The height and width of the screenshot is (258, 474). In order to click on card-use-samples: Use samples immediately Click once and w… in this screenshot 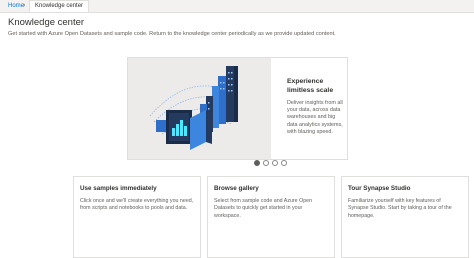, I will do `click(137, 217)`.